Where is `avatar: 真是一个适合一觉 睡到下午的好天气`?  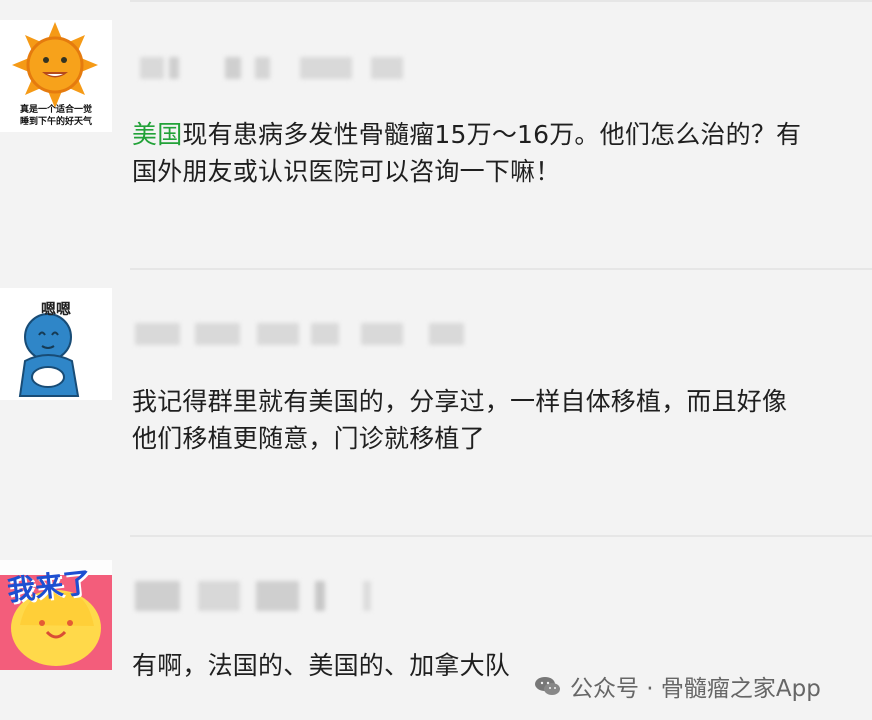
avatar: 真是一个适合一觉 睡到下午的好天气 is located at coordinates (56, 76).